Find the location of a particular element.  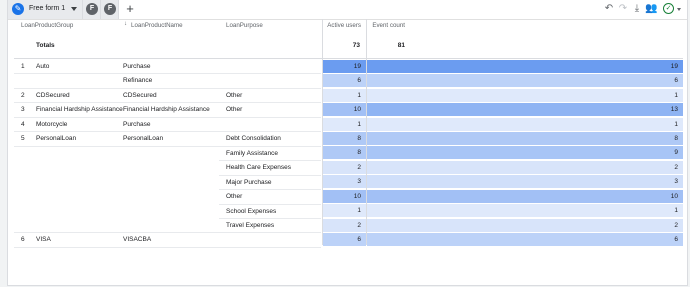

check-circle-icon: ✓ is located at coordinates (668, 8).